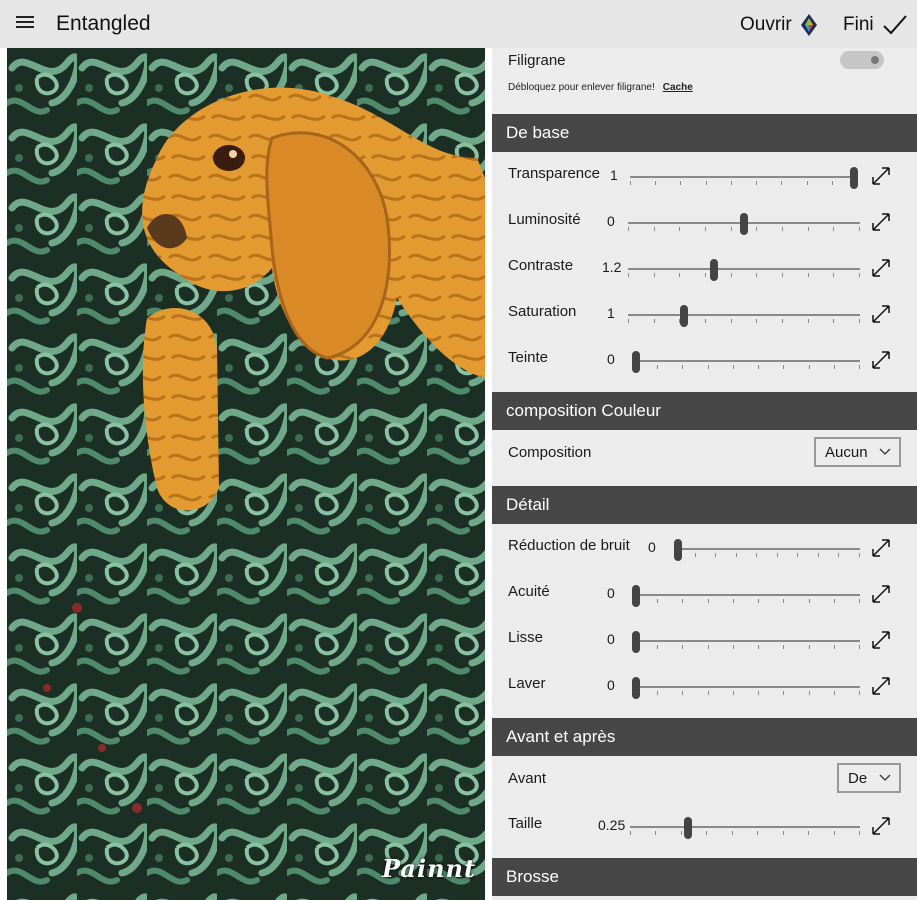  I want to click on section-header-detail: Détail, so click(704, 505).